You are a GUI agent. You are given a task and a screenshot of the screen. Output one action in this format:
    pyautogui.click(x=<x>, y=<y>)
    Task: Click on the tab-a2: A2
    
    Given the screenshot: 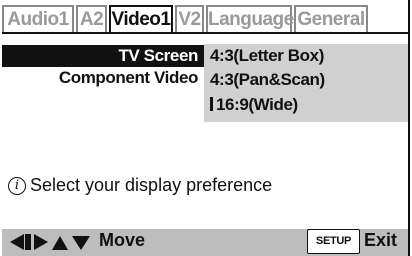 What is the action you would take?
    pyautogui.click(x=91, y=19)
    